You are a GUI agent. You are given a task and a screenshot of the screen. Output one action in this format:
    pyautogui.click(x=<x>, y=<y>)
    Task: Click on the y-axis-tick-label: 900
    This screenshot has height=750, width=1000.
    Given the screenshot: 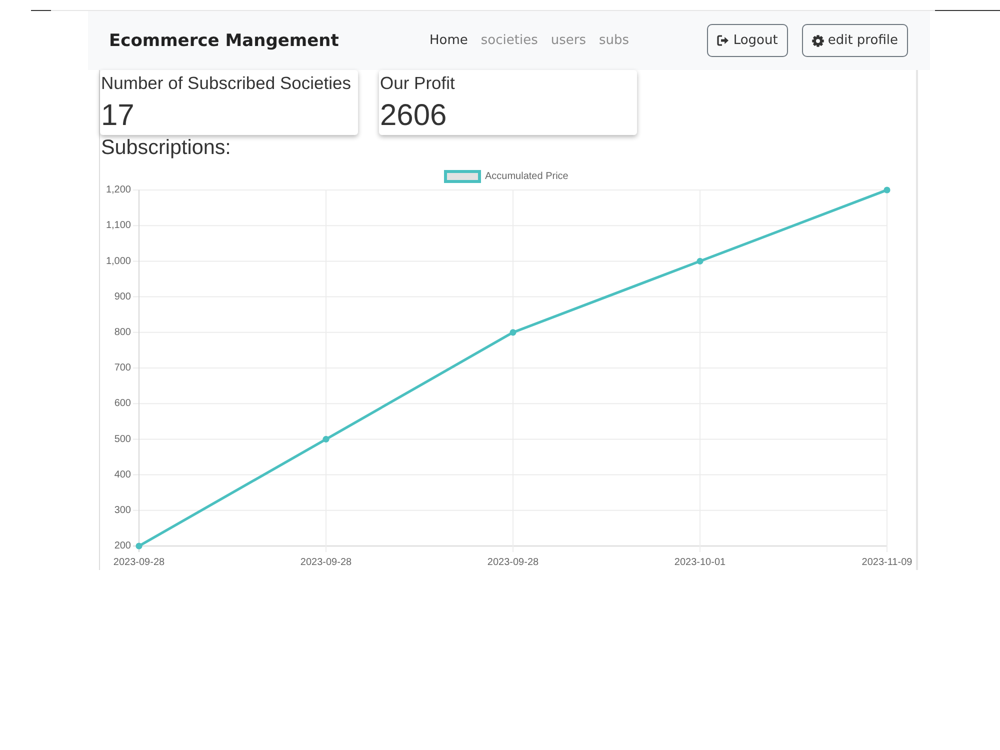 What is the action you would take?
    pyautogui.click(x=122, y=296)
    